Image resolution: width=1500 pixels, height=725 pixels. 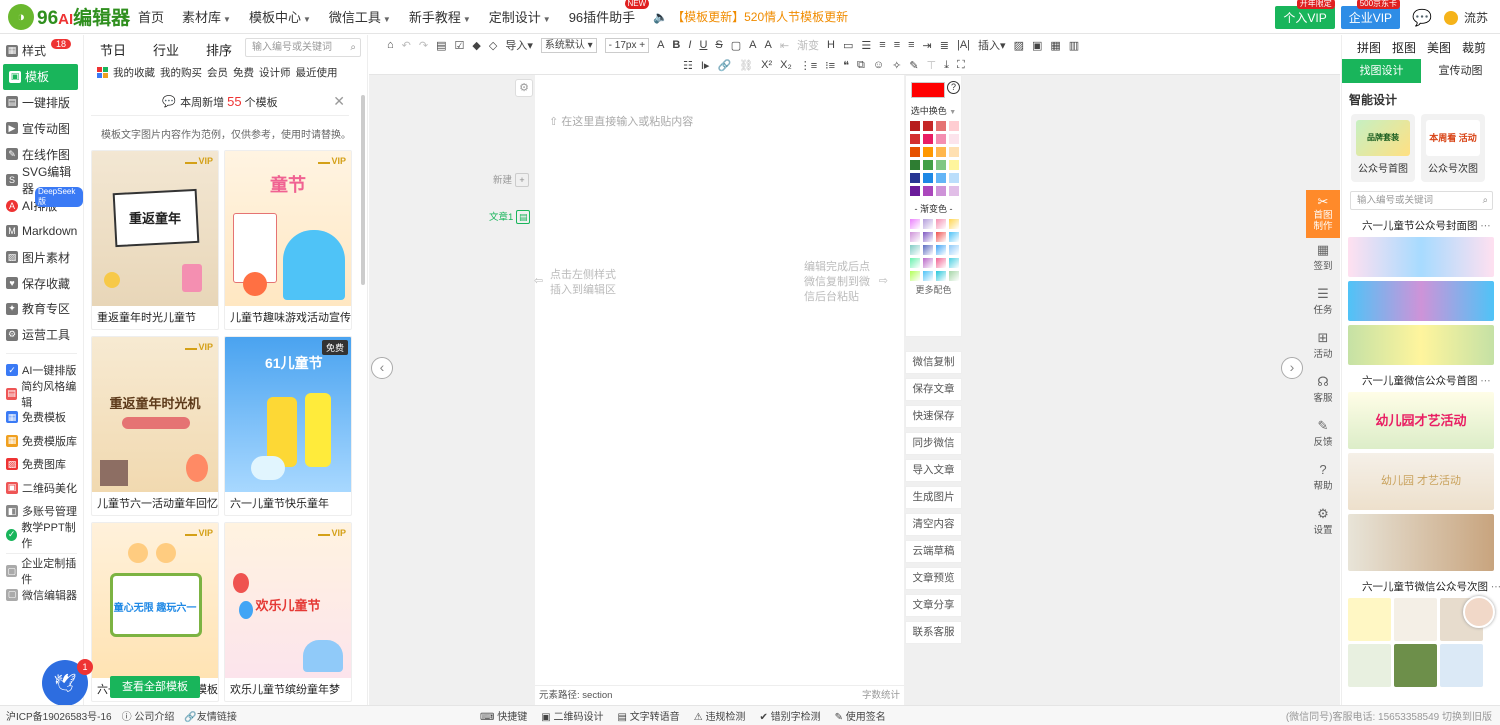 I want to click on bold-button: B, so click(x=676, y=45).